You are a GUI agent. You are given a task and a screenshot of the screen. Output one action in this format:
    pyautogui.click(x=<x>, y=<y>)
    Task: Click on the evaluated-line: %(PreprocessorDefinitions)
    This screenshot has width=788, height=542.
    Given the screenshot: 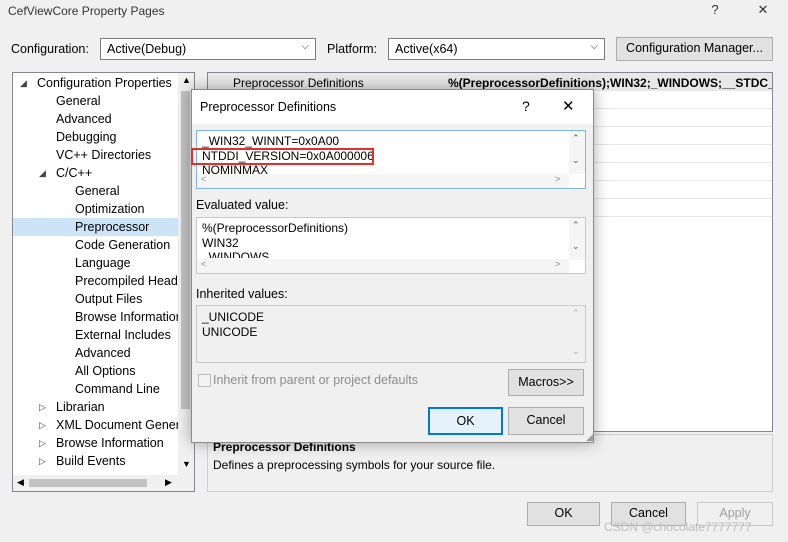 What is the action you would take?
    pyautogui.click(x=275, y=228)
    